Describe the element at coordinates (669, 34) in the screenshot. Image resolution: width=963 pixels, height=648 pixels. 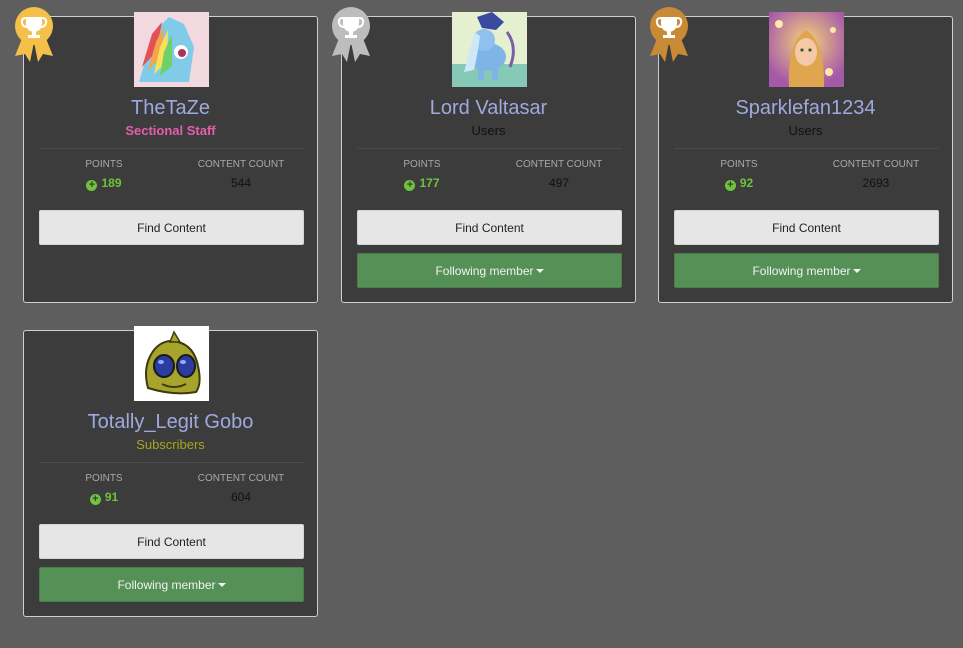
I see `bronze-ribbon-icon` at that location.